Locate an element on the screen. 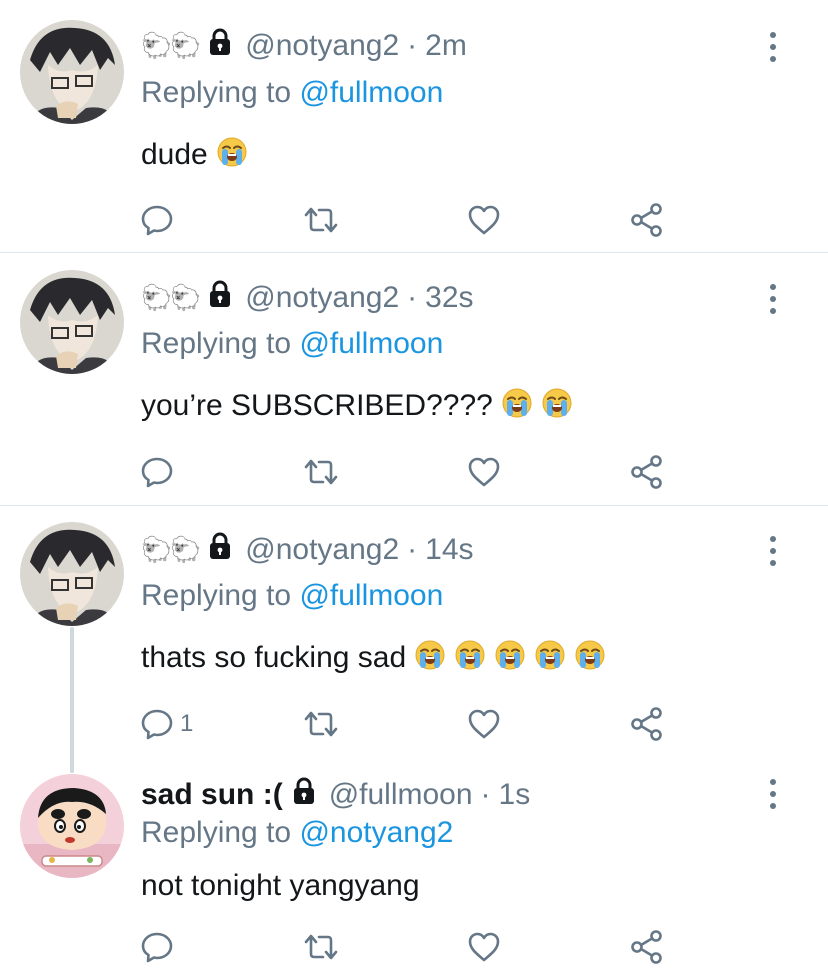 This screenshot has height=977, width=828. tweet-text: dude is located at coordinates (194, 156).